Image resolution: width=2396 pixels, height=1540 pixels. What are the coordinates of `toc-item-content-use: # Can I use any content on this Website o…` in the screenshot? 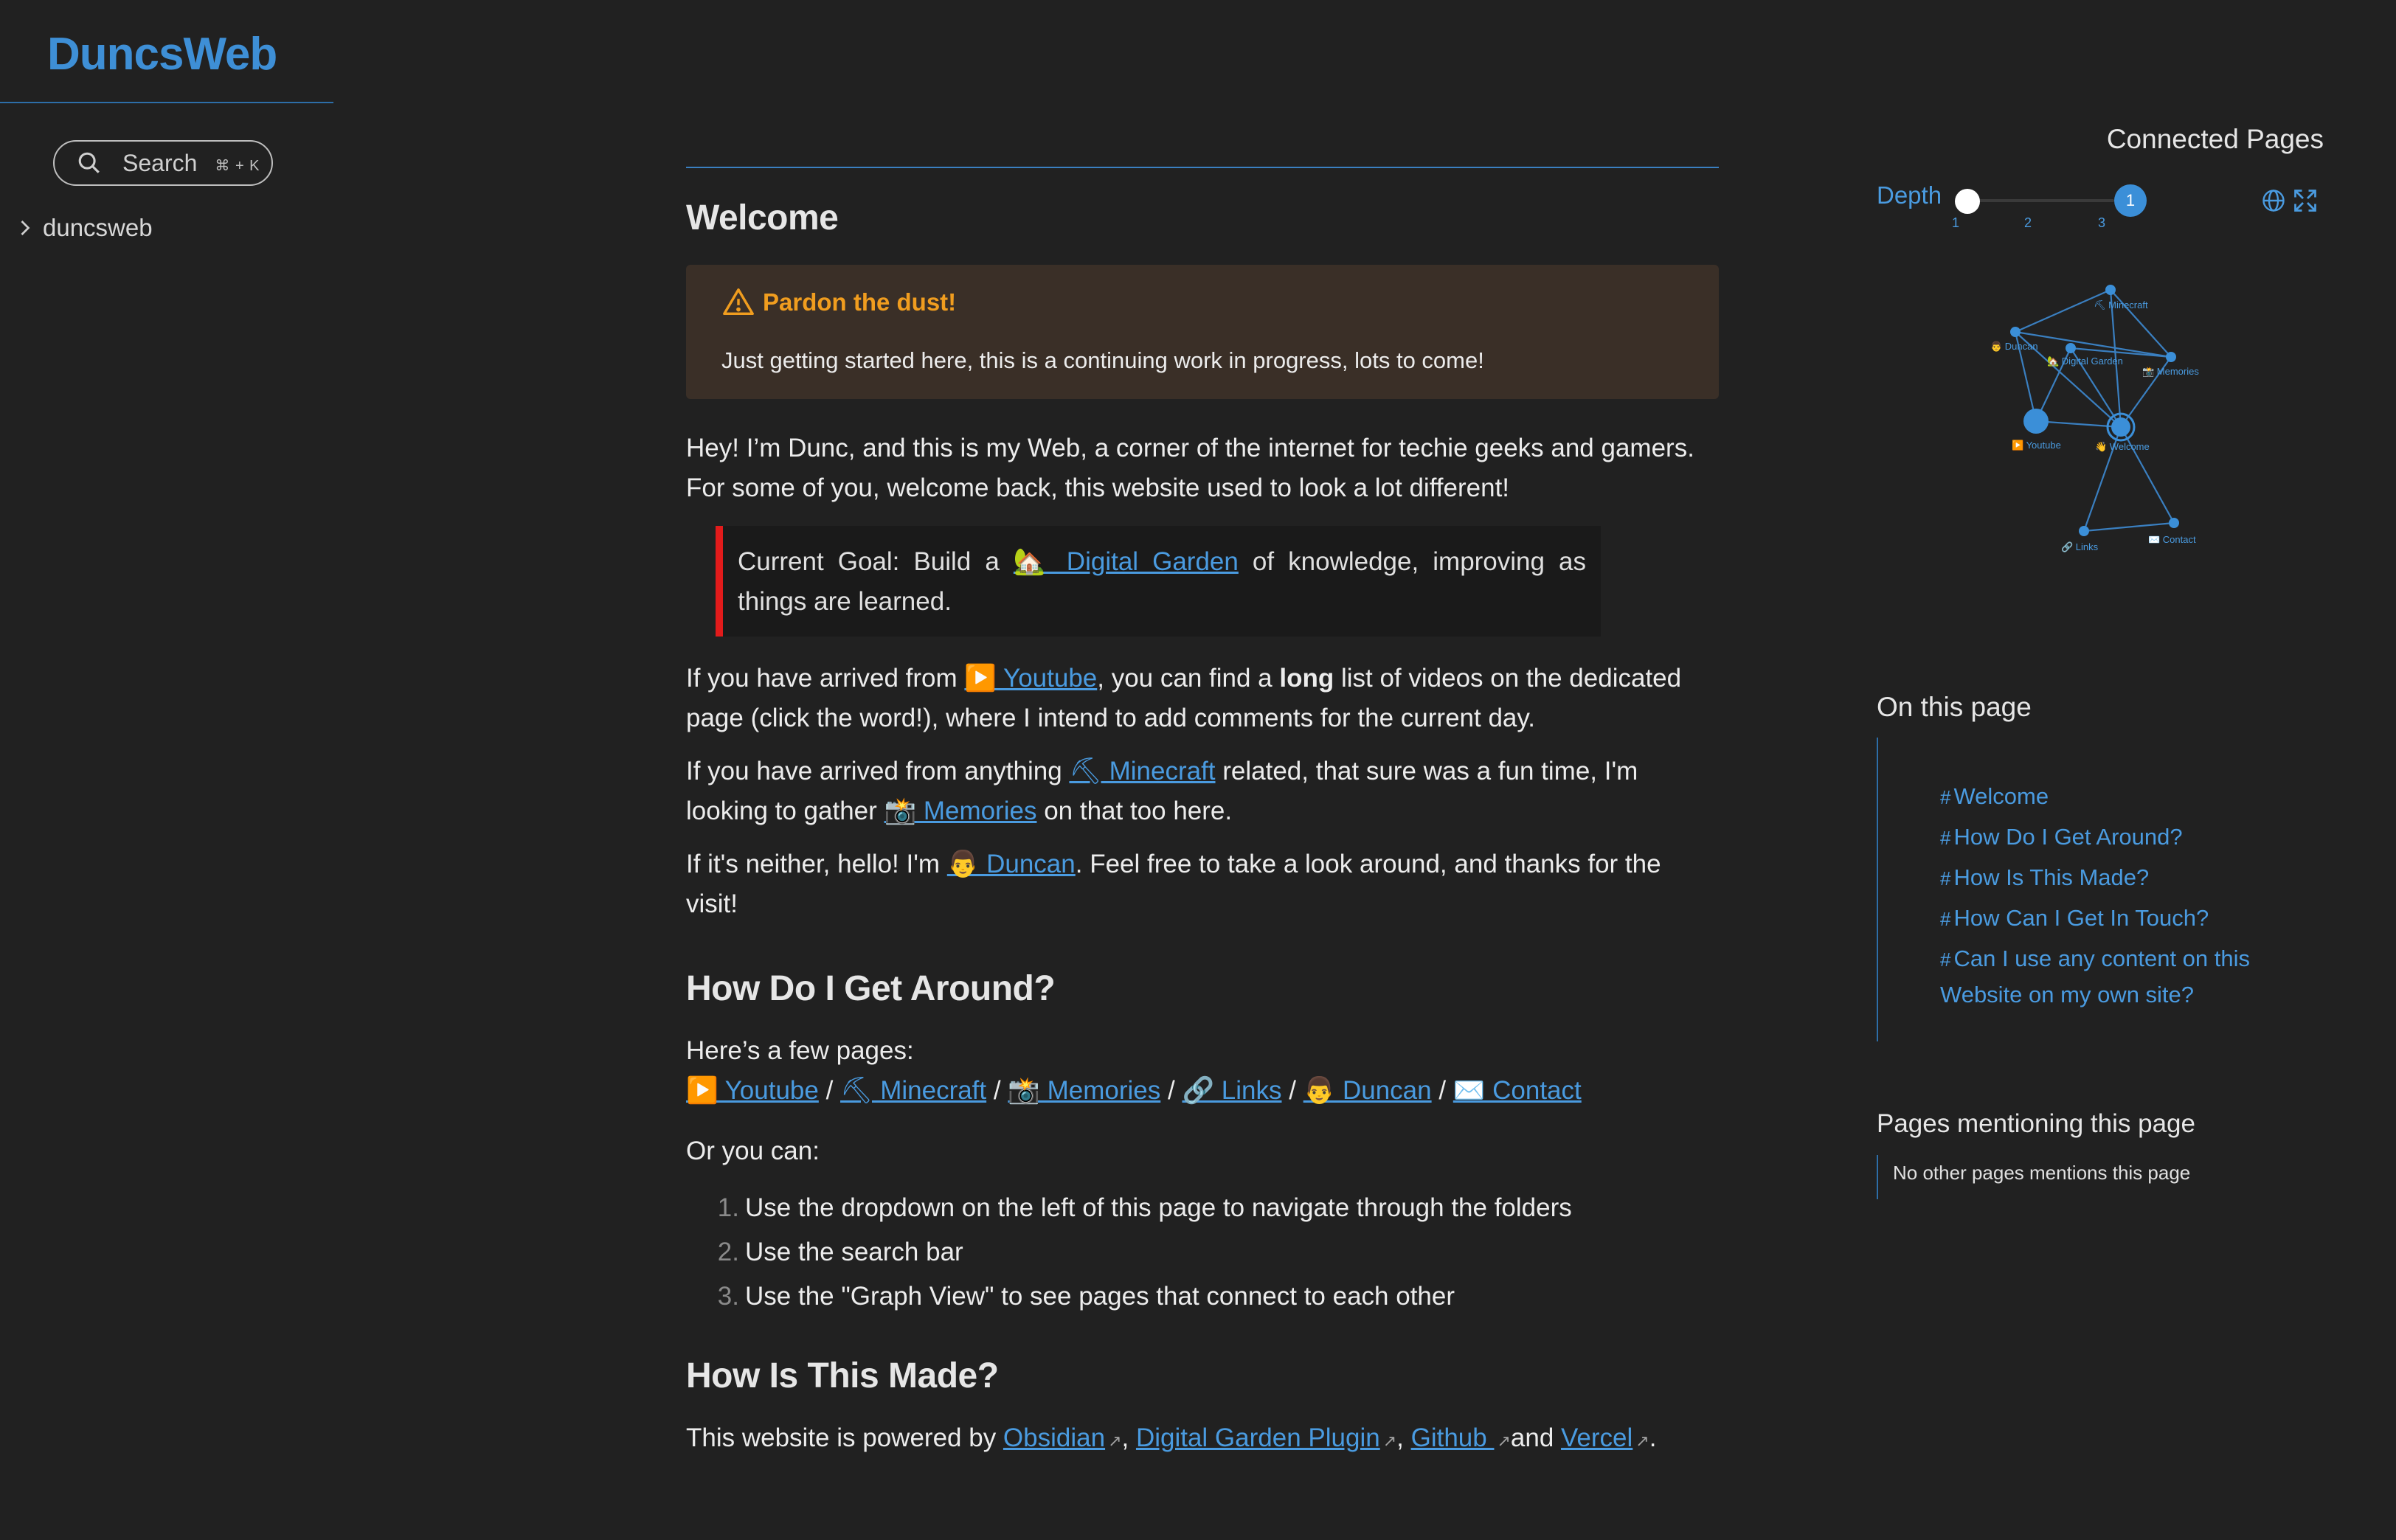 It's located at (2113, 976).